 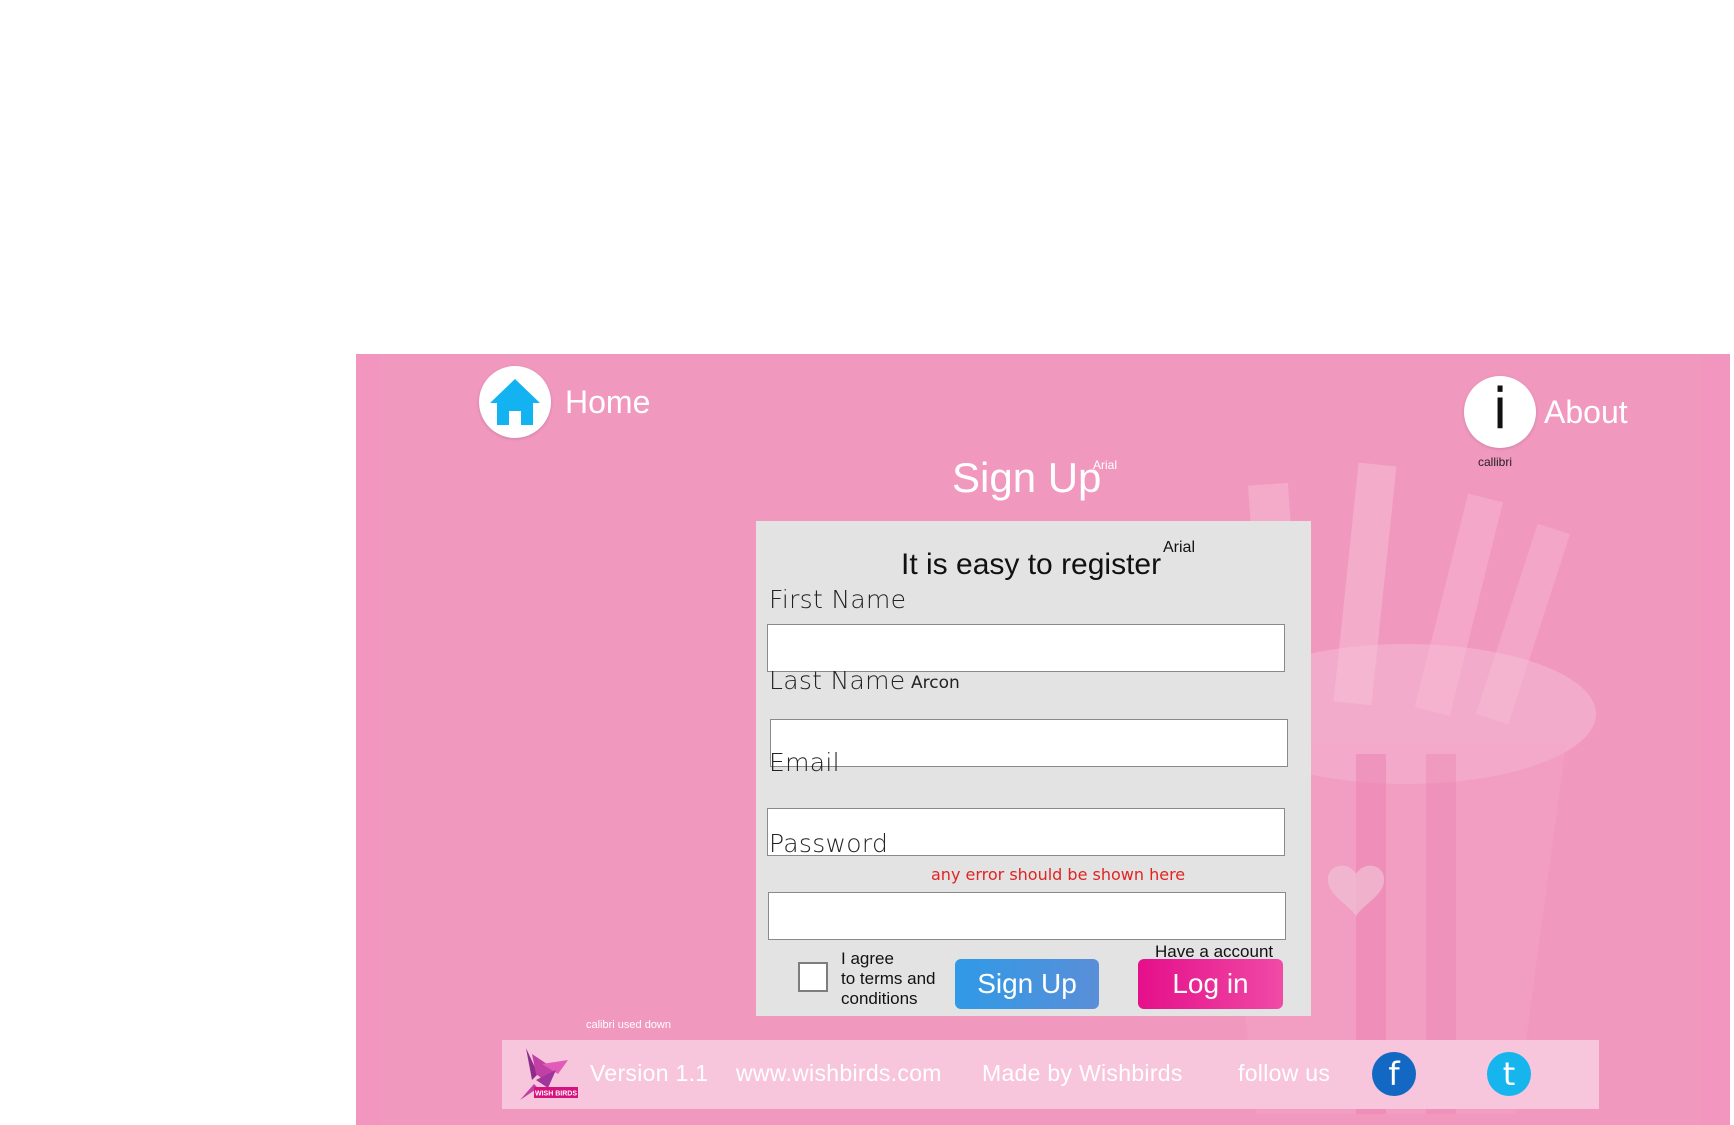 I want to click on home-button, so click(x=515, y=402).